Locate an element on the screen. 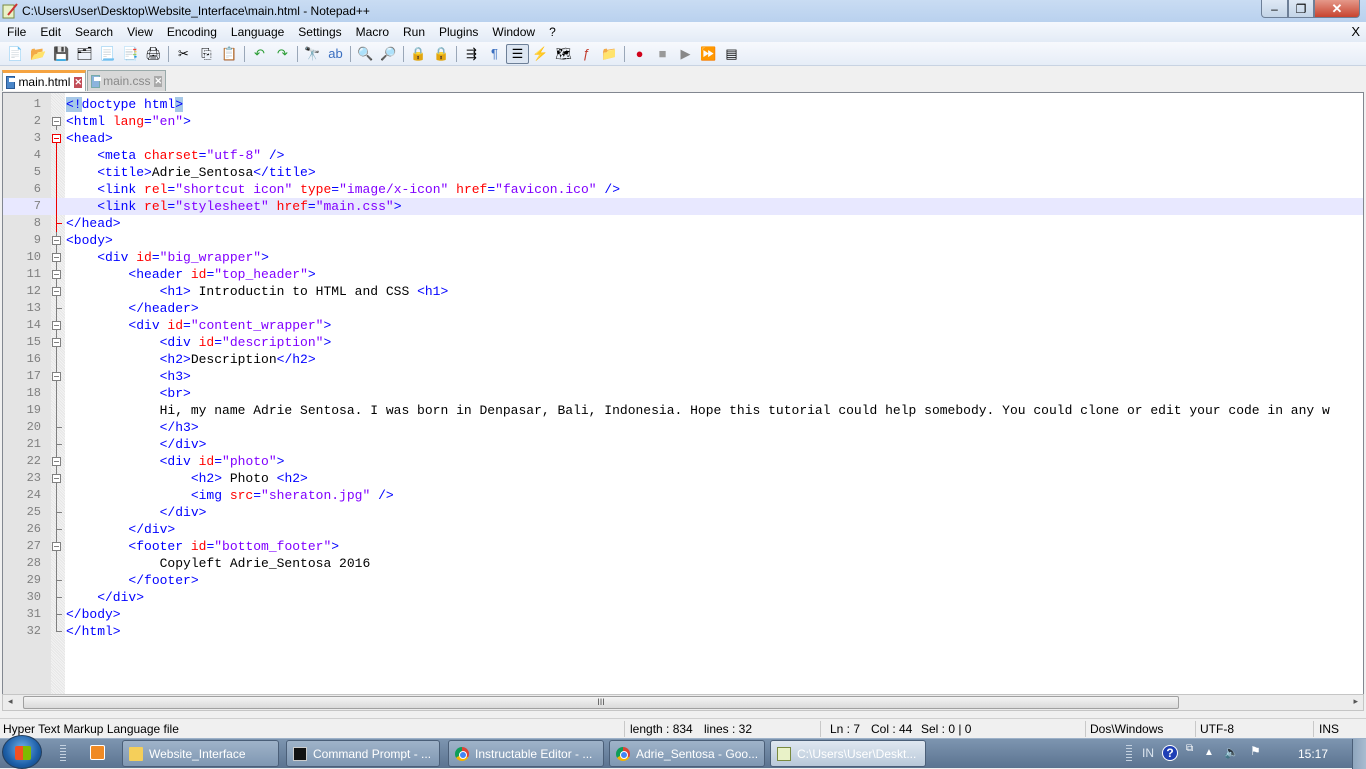 This screenshot has width=1366, height=769. function-list-button: ƒ is located at coordinates (586, 54).